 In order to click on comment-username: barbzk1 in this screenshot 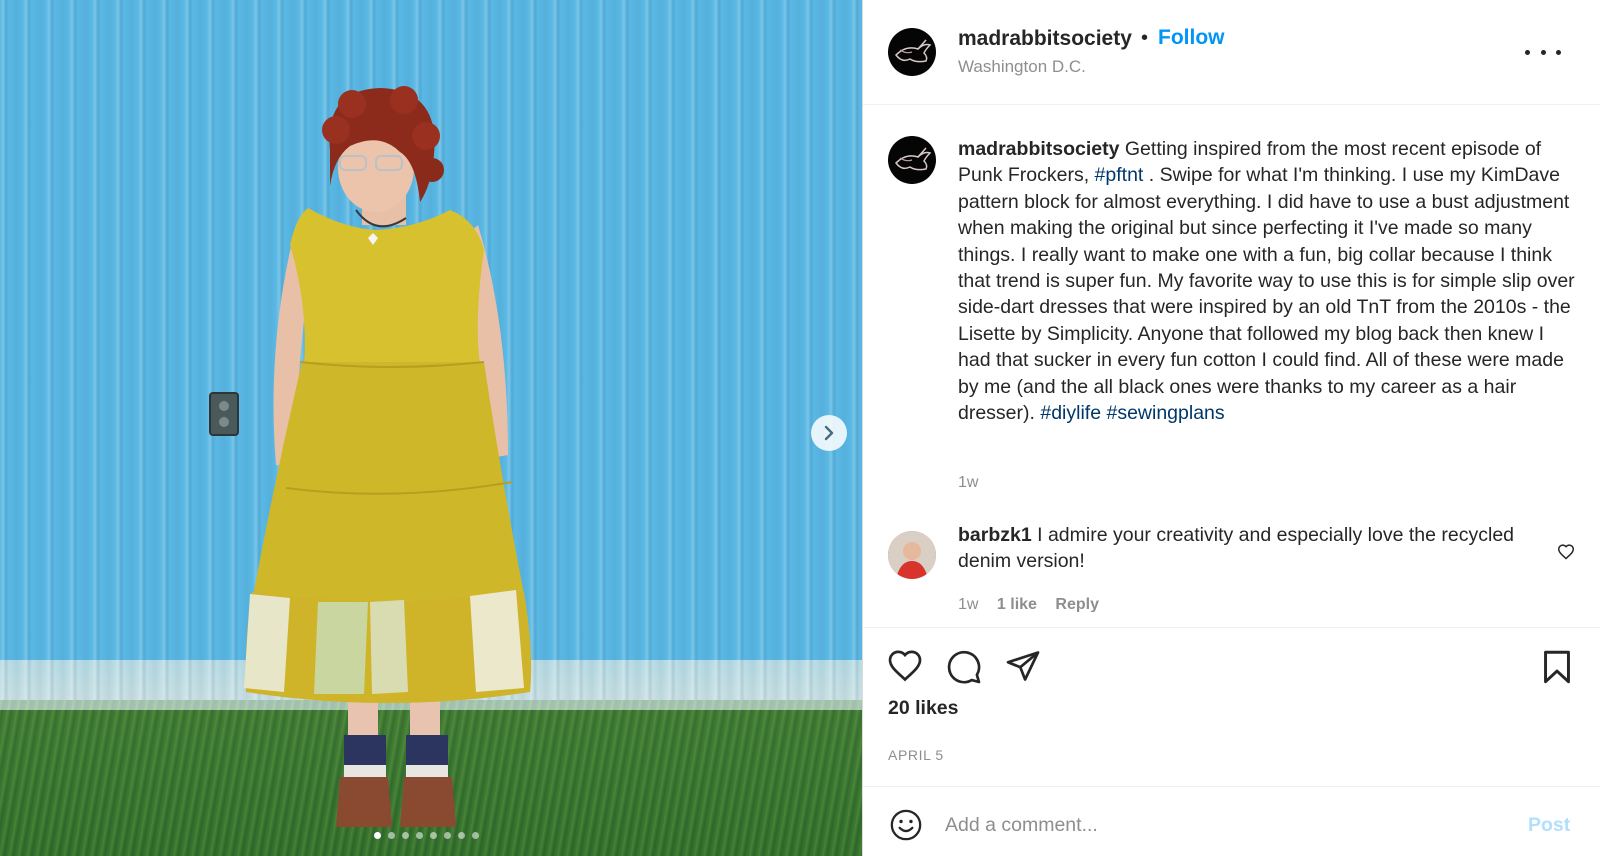, I will do `click(995, 535)`.